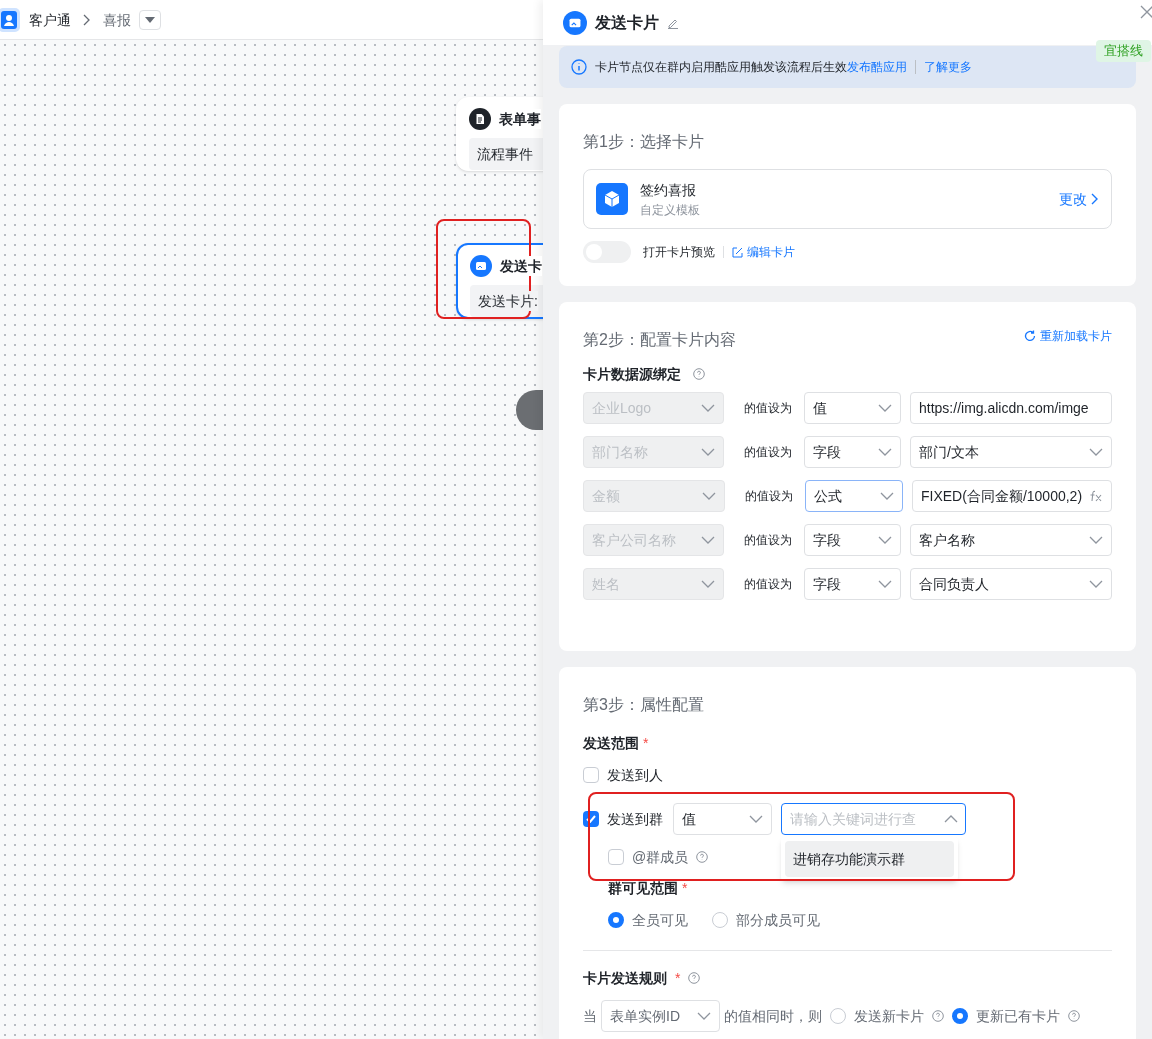 This screenshot has width=1152, height=1039. Describe the element at coordinates (679, 252) in the screenshot. I see `toggle-label: 打开卡片预览` at that location.